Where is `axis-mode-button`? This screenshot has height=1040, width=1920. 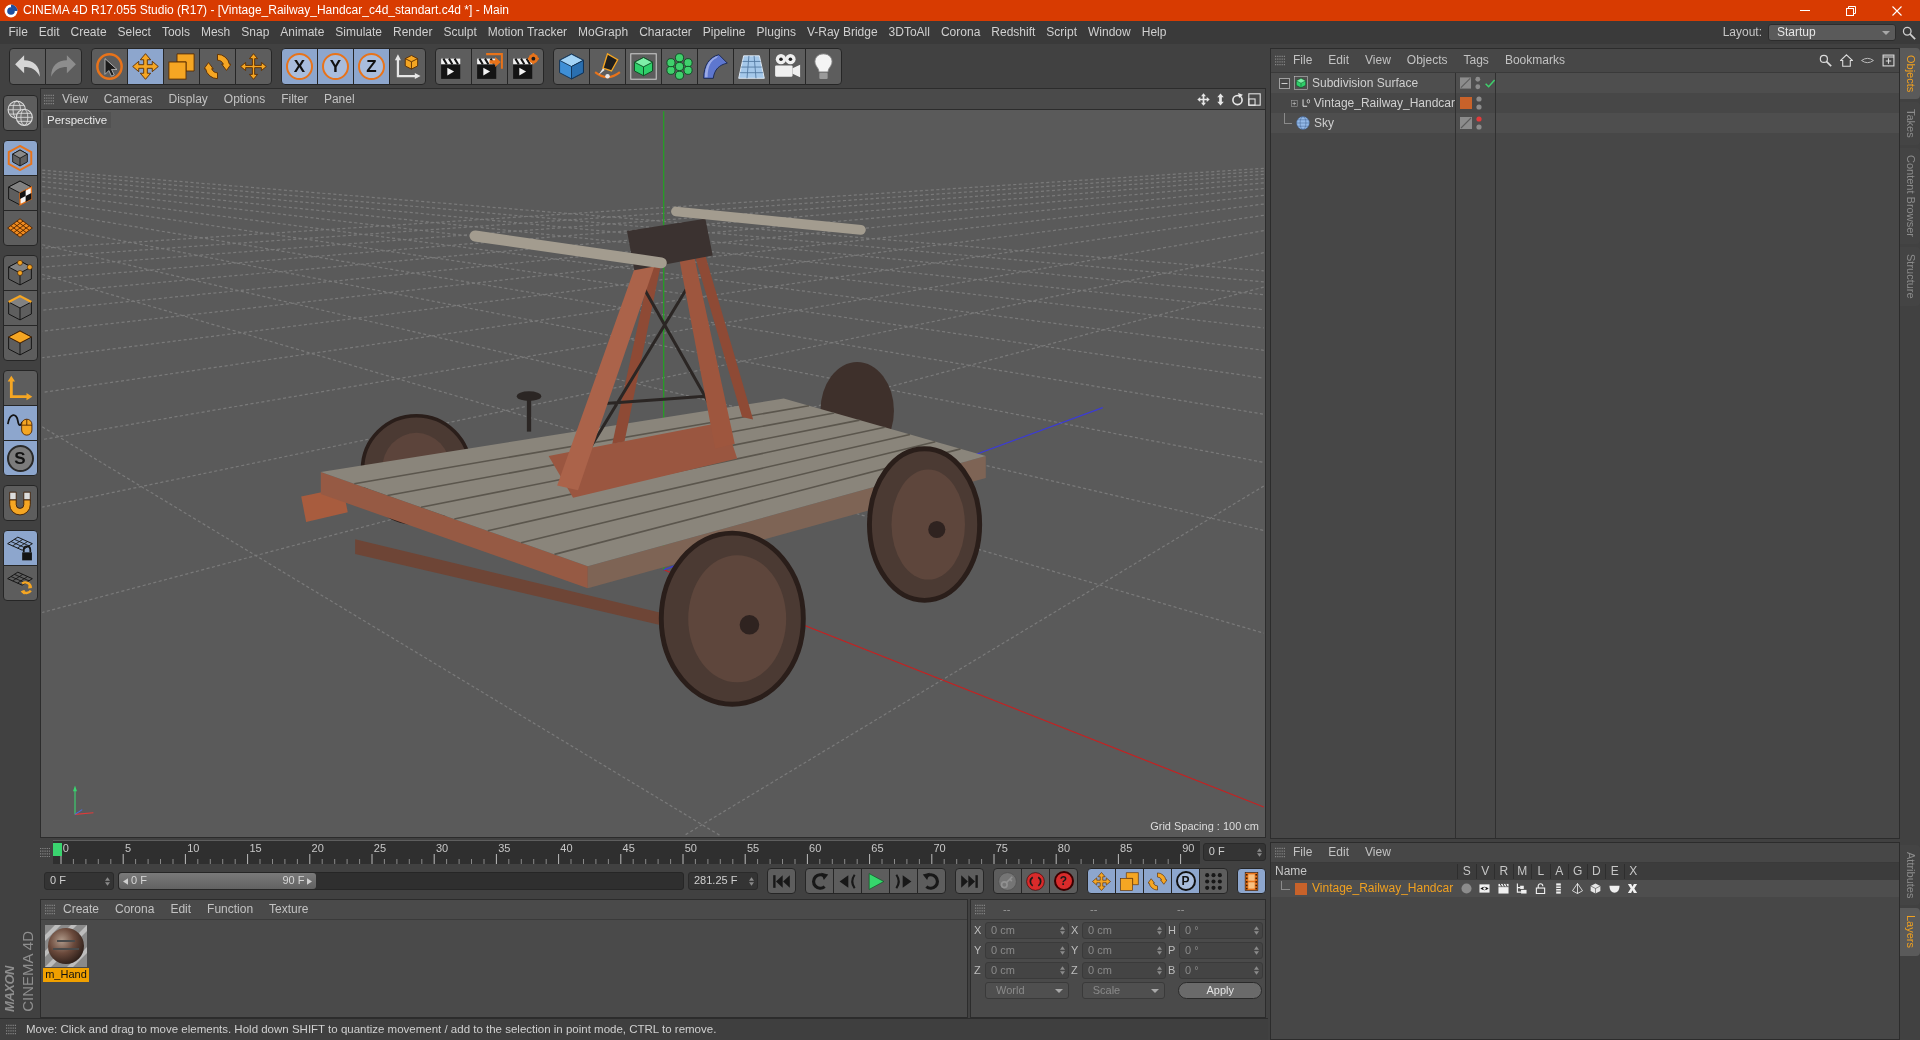
axis-mode-button is located at coordinates (20, 388).